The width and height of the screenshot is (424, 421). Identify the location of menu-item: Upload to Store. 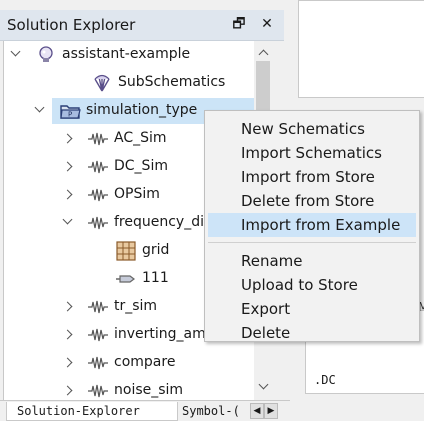
(312, 285).